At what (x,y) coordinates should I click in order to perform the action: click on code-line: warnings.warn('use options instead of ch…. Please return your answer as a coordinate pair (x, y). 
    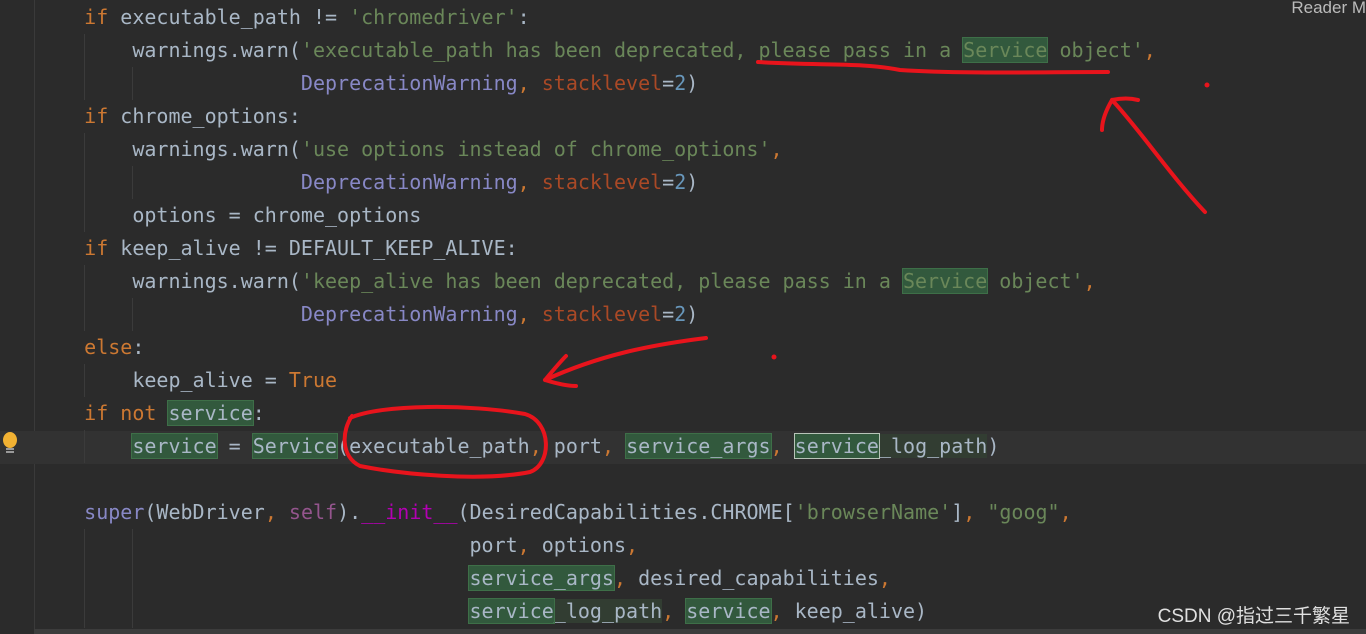
    Looking at the image, I should click on (596, 149).